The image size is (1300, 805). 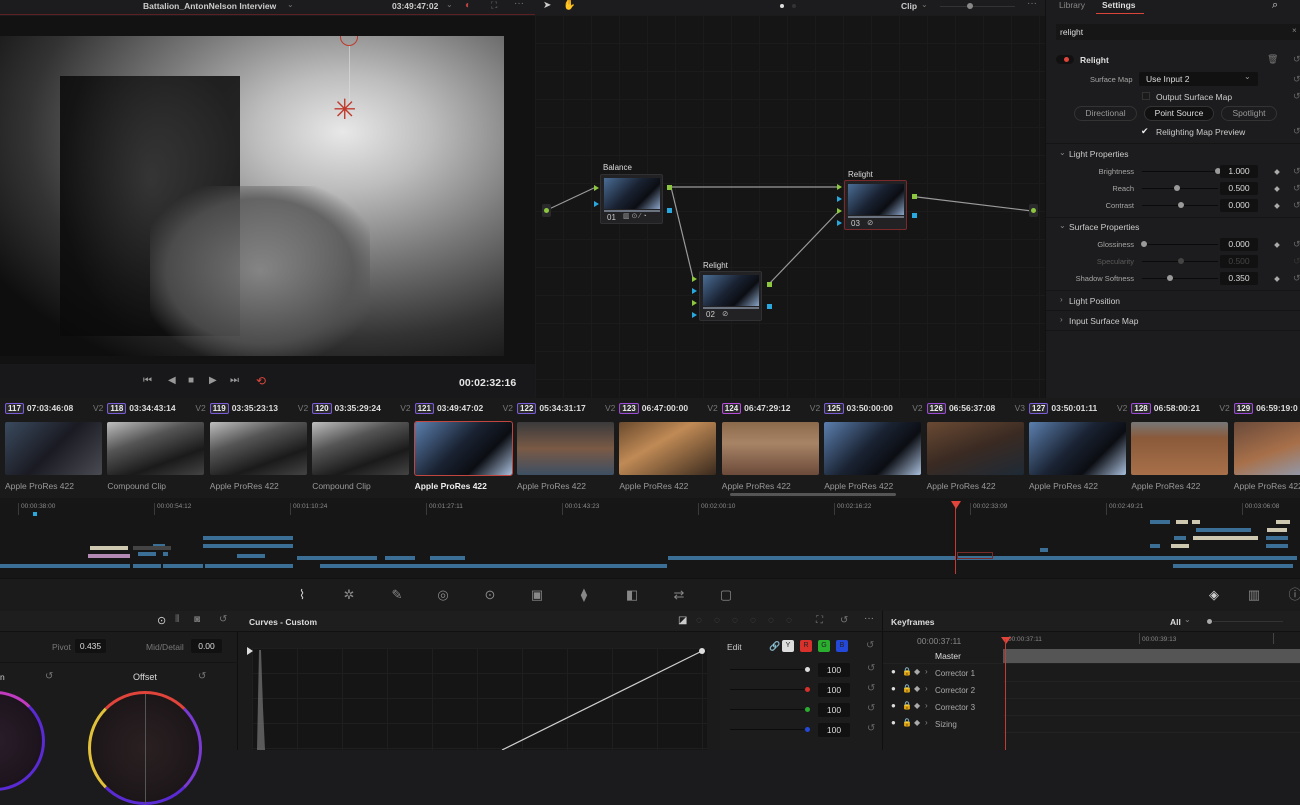 What do you see at coordinates (494, 5) in the screenshot?
I see `fullscreen-icon: ⛶` at bounding box center [494, 5].